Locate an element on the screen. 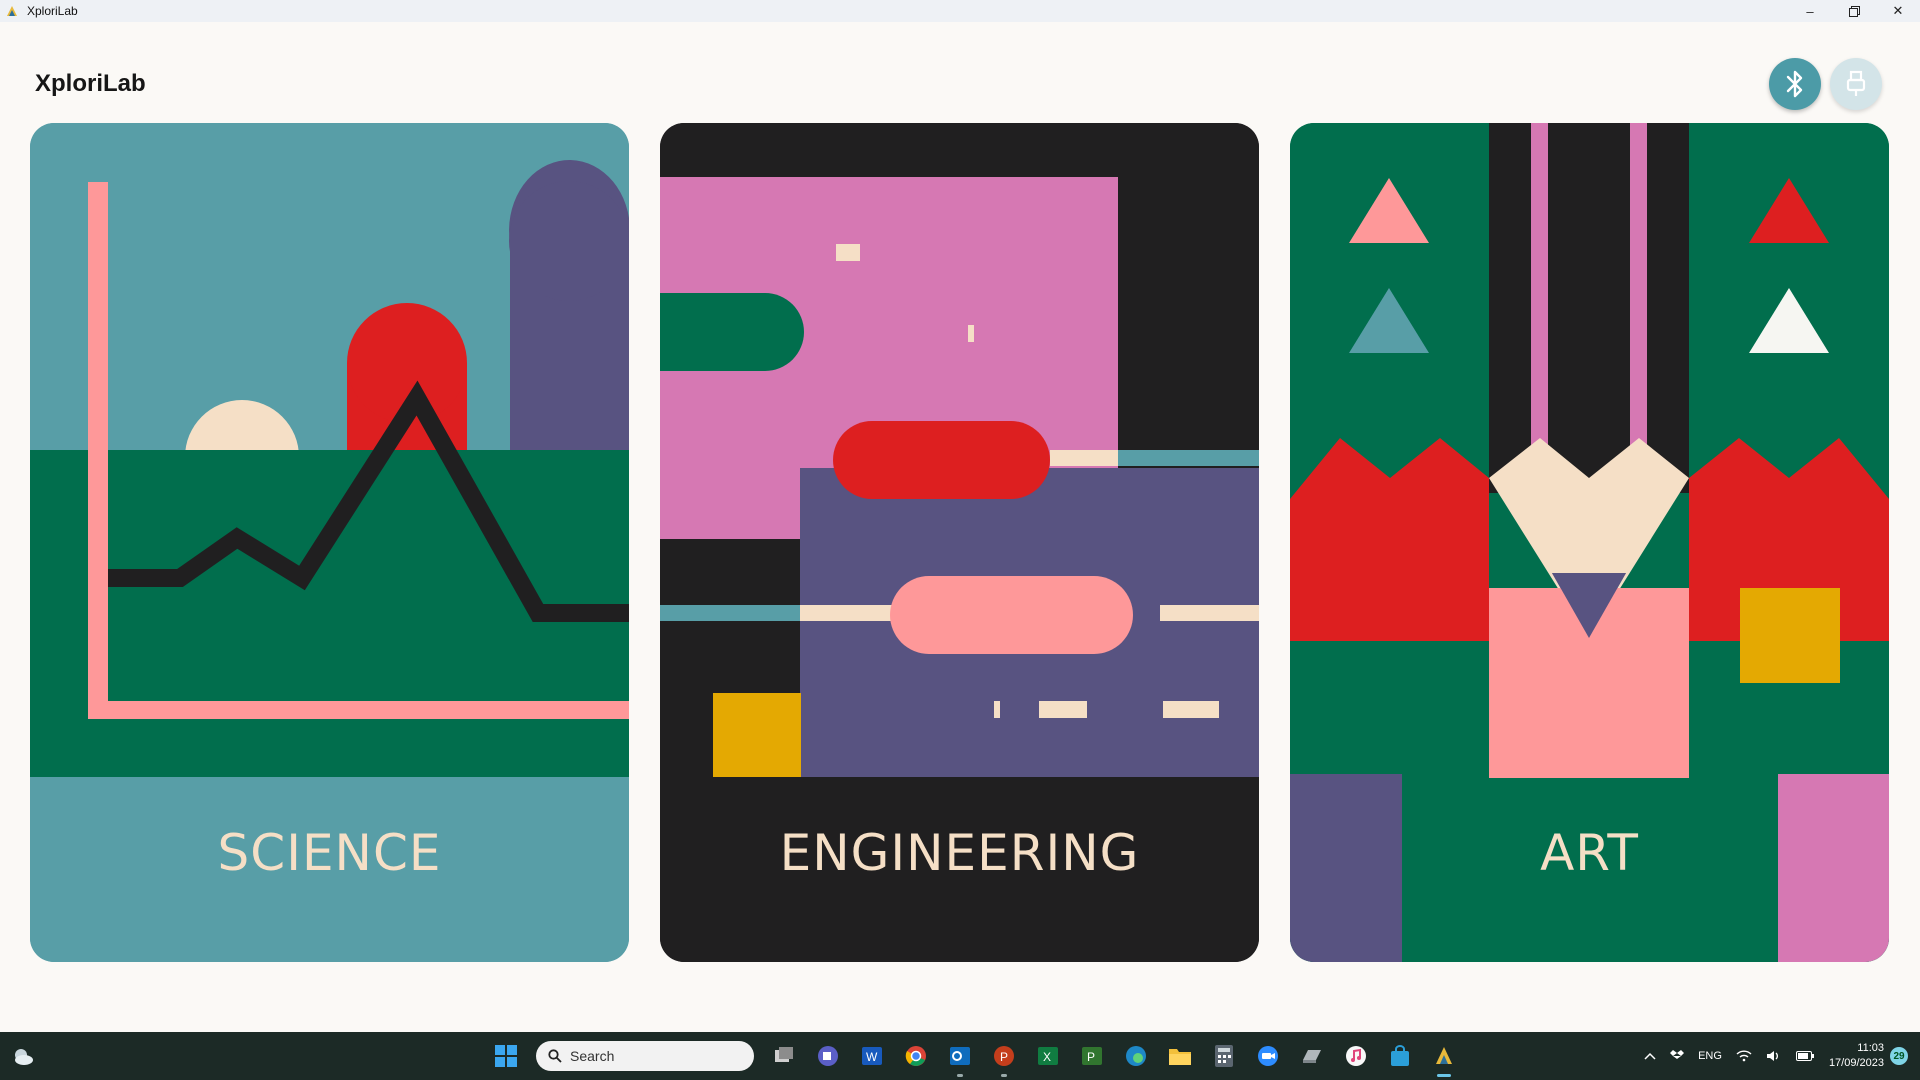  clock: 11:03 17/09/2023 is located at coordinates (1856, 1056).